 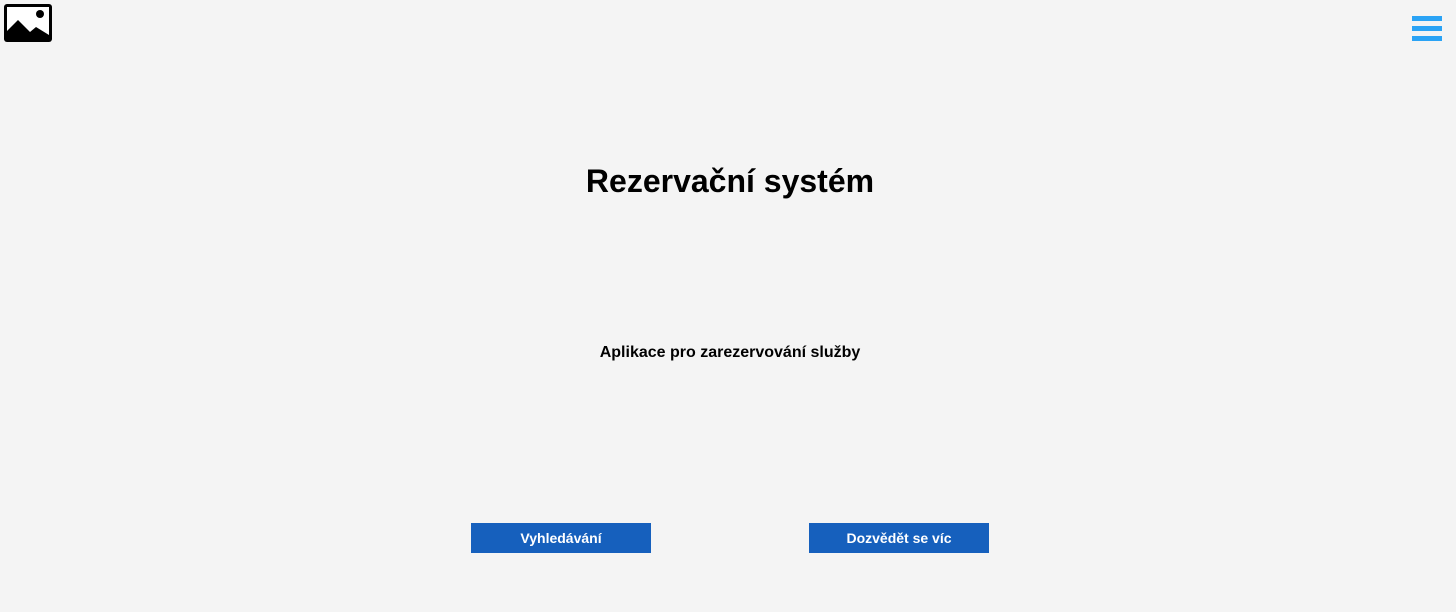 What do you see at coordinates (730, 352) in the screenshot?
I see `page-subtitle: Aplikace pro zarezervování služby` at bounding box center [730, 352].